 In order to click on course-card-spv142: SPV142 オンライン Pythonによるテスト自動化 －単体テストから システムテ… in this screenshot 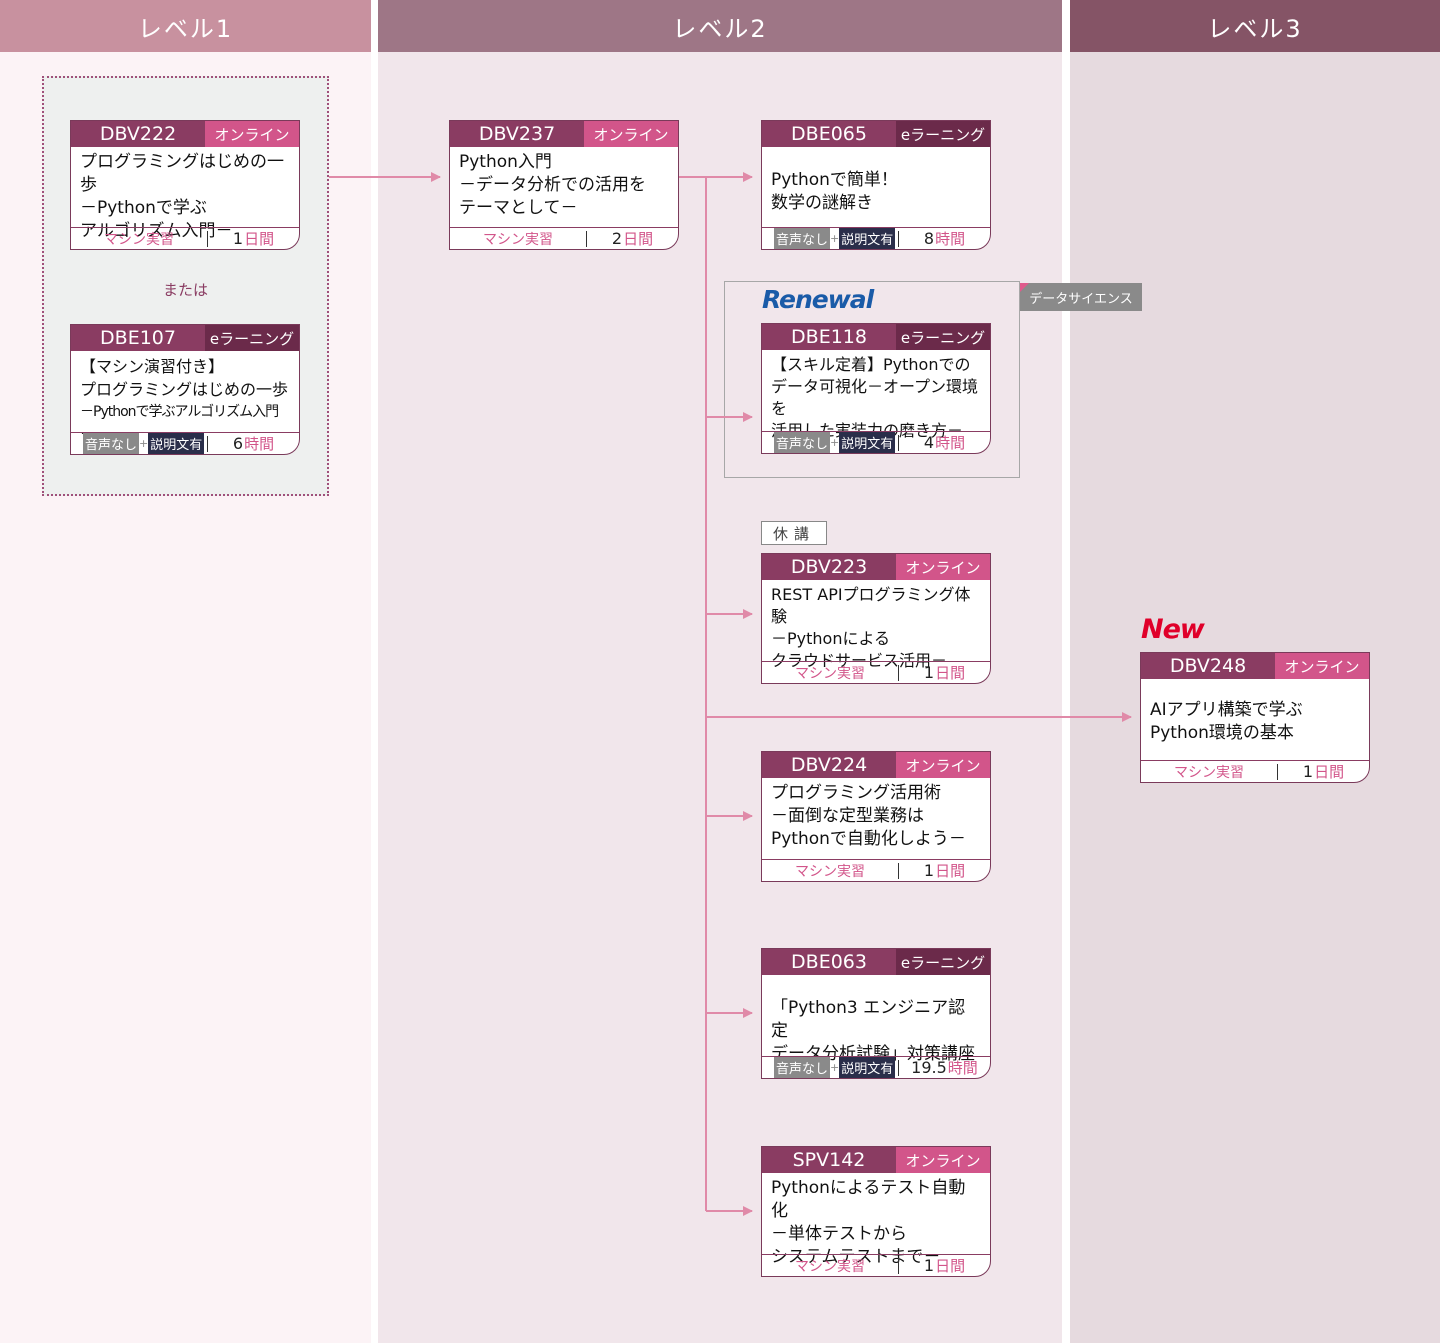, I will do `click(876, 1211)`.